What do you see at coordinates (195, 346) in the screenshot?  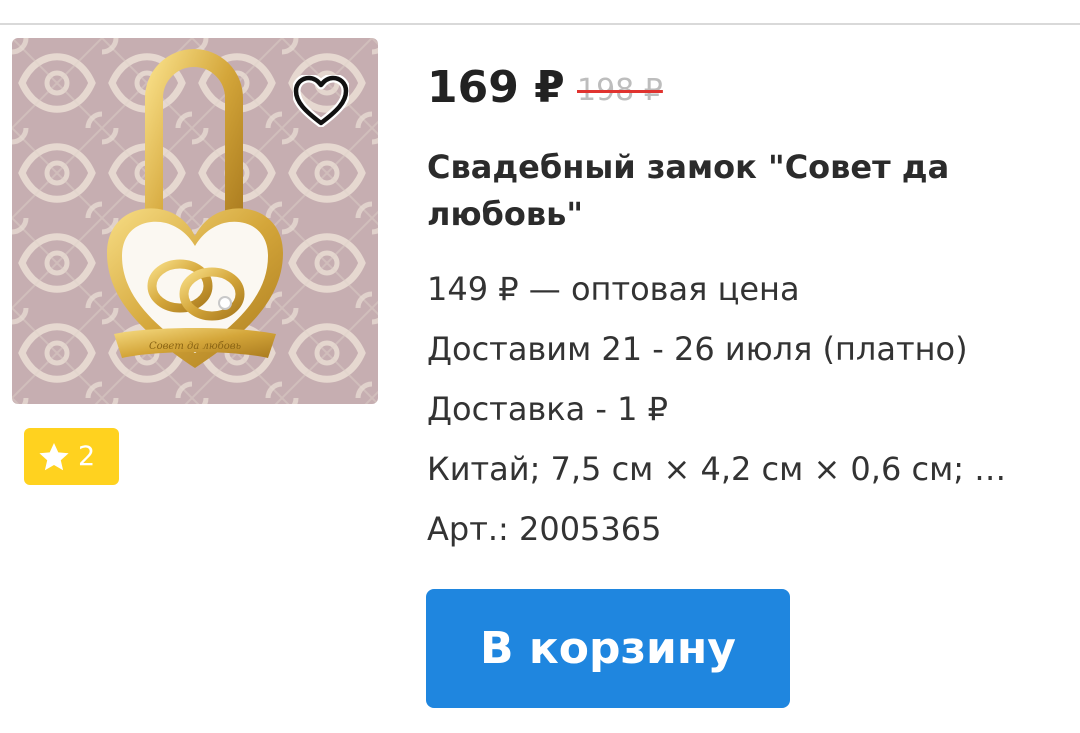 I see `engraving-text: Совет да любовь` at bounding box center [195, 346].